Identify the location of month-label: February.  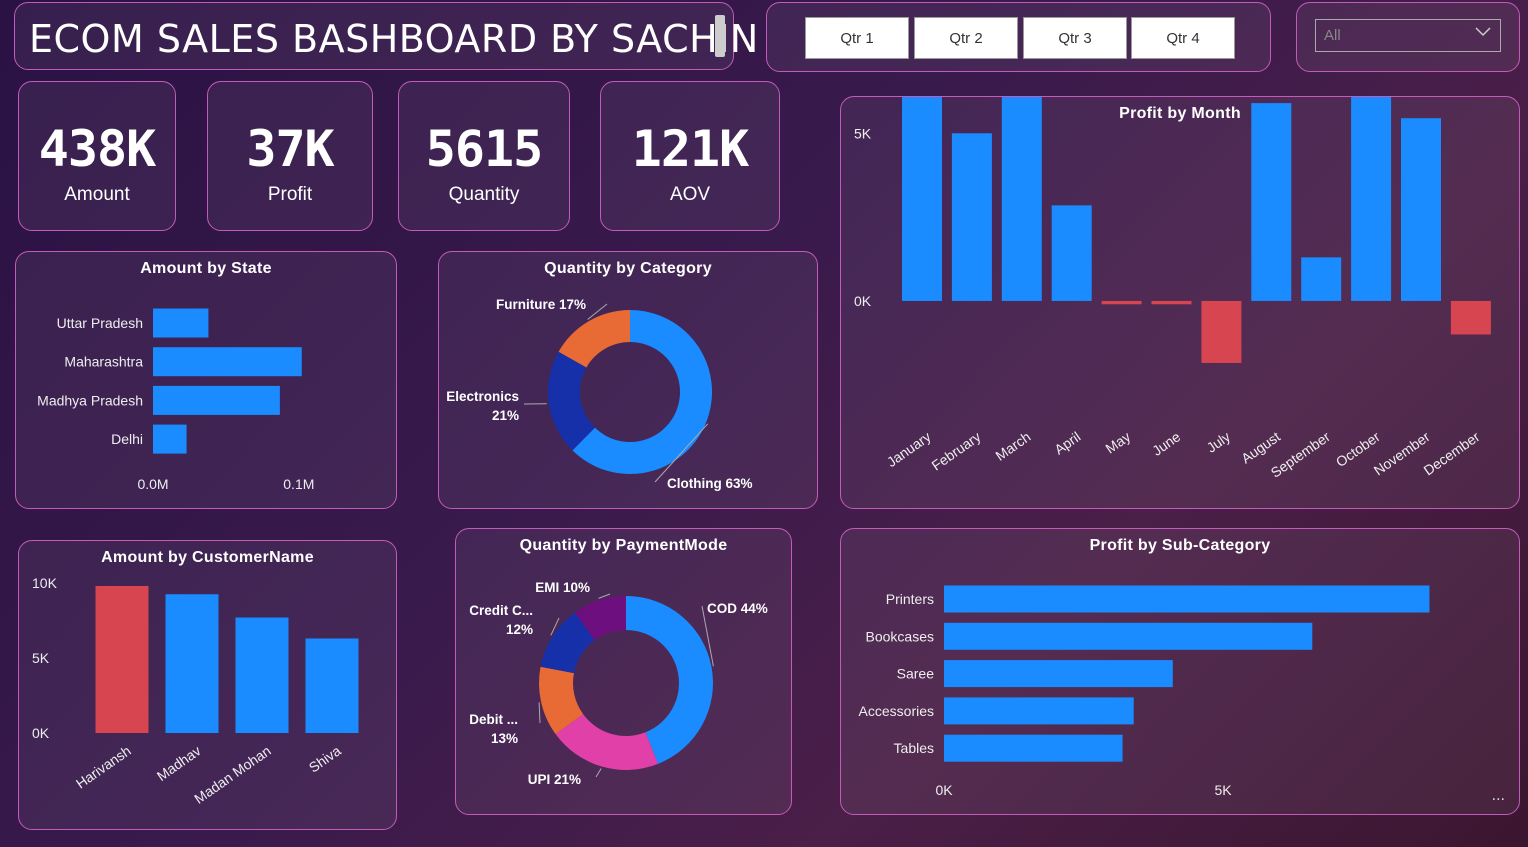
(956, 450).